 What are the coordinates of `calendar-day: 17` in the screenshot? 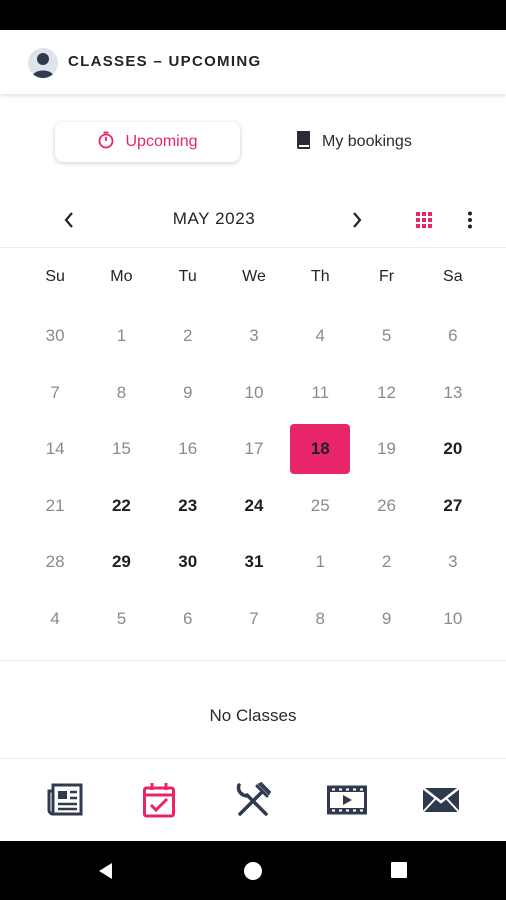 It's located at (254, 449).